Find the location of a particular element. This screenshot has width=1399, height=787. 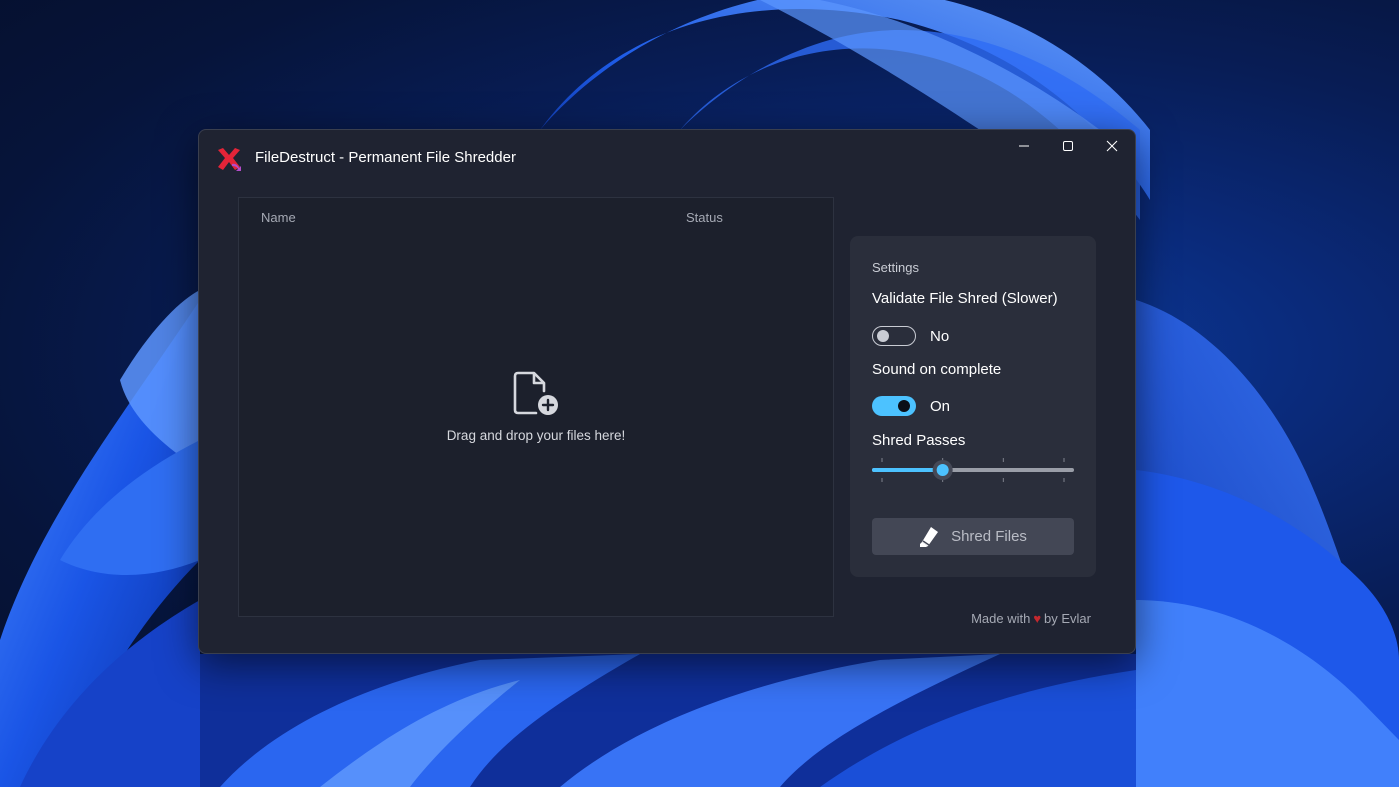

settings-title: Settings is located at coordinates (895, 267).